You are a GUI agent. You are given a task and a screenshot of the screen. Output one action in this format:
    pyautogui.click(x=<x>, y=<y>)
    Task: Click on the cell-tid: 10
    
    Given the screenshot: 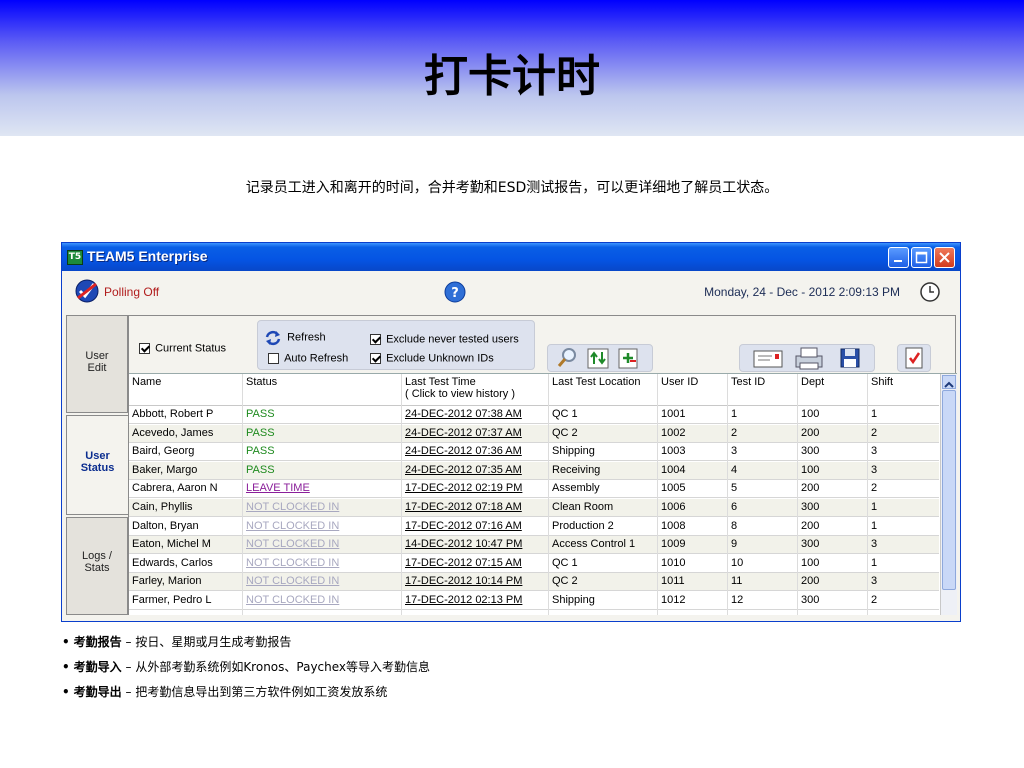 What is the action you would take?
    pyautogui.click(x=737, y=562)
    